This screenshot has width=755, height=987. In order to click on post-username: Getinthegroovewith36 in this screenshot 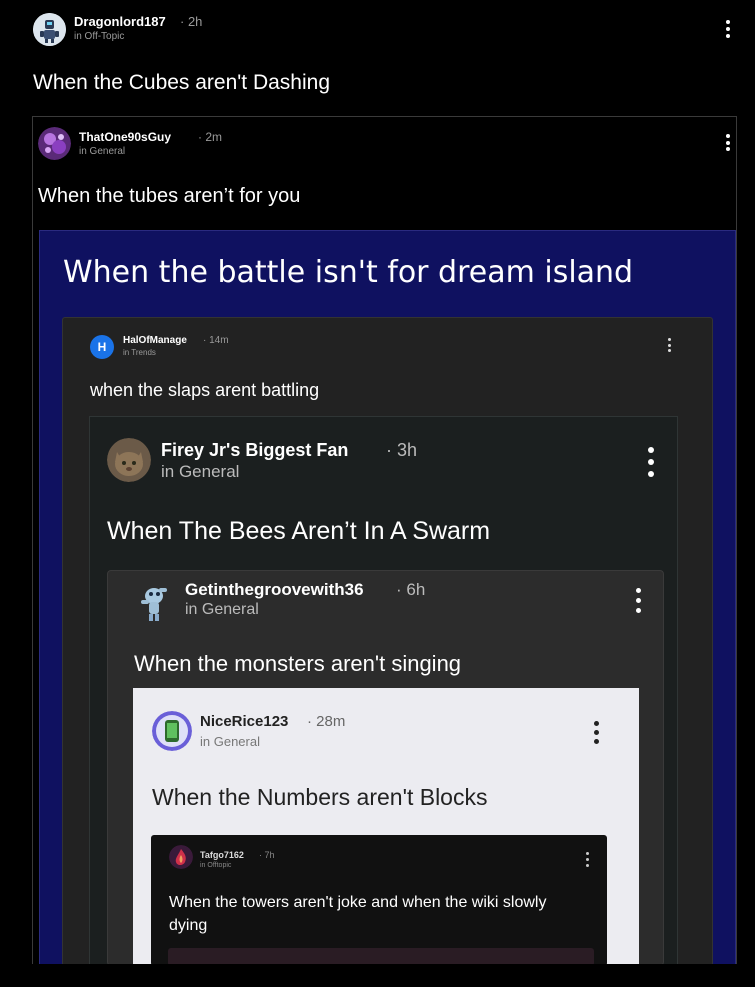, I will do `click(274, 590)`.